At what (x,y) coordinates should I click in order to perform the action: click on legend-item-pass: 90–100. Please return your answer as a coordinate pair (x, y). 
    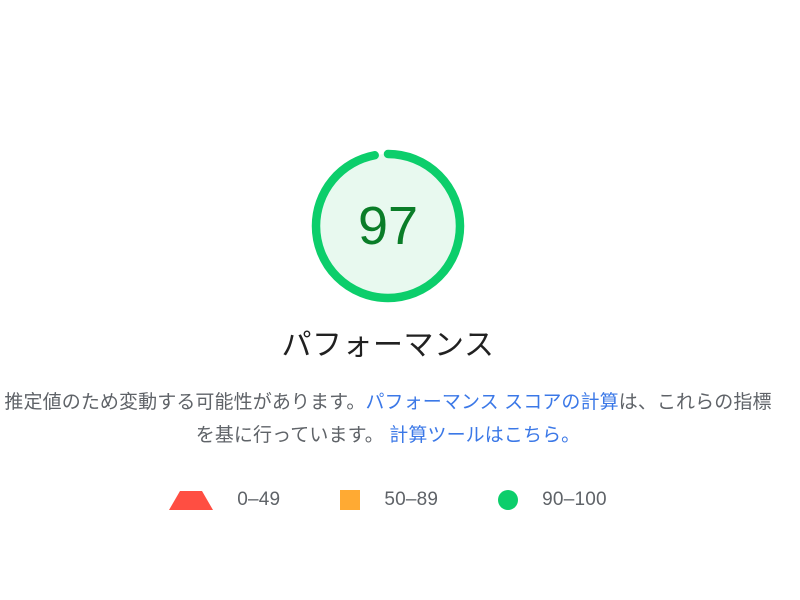
    Looking at the image, I should click on (552, 500).